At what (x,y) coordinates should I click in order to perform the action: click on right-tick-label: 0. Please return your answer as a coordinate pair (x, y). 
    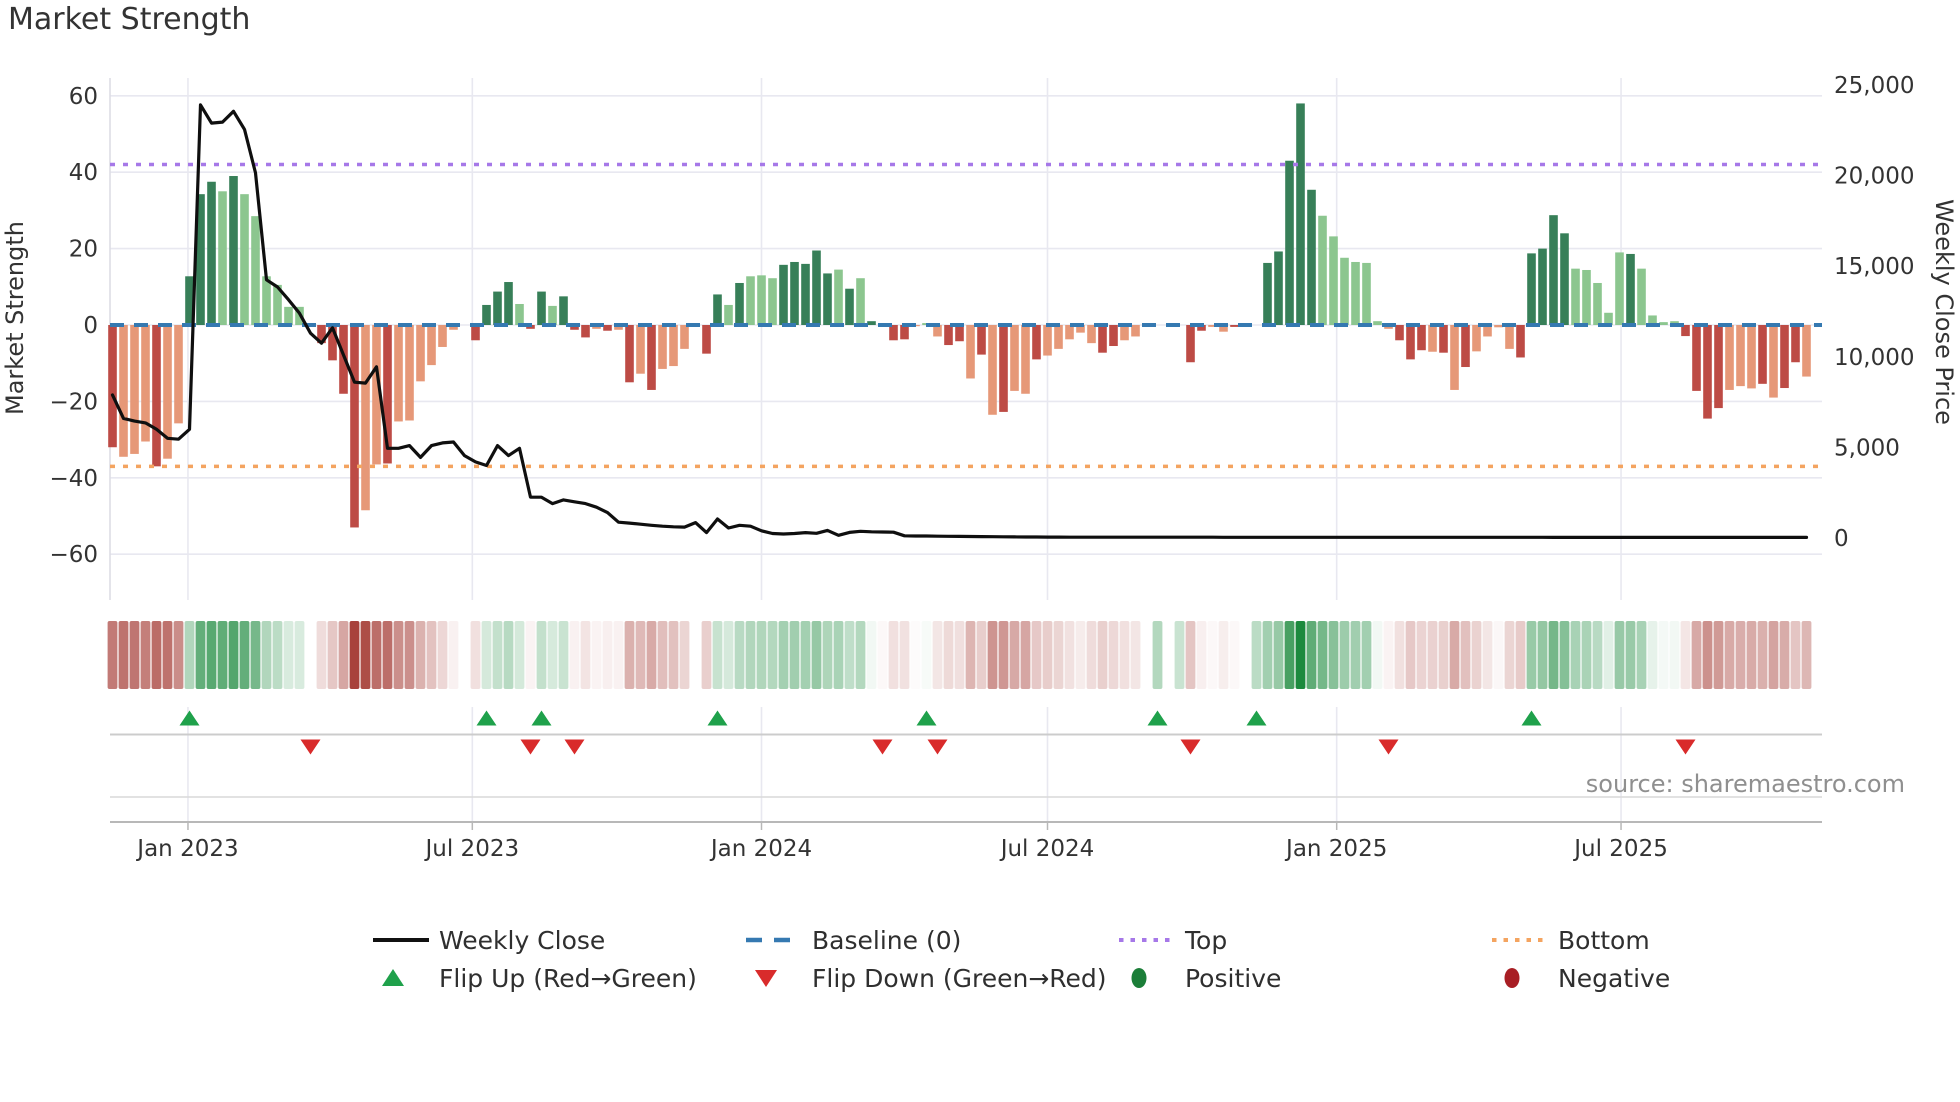
    Looking at the image, I should click on (1841, 539).